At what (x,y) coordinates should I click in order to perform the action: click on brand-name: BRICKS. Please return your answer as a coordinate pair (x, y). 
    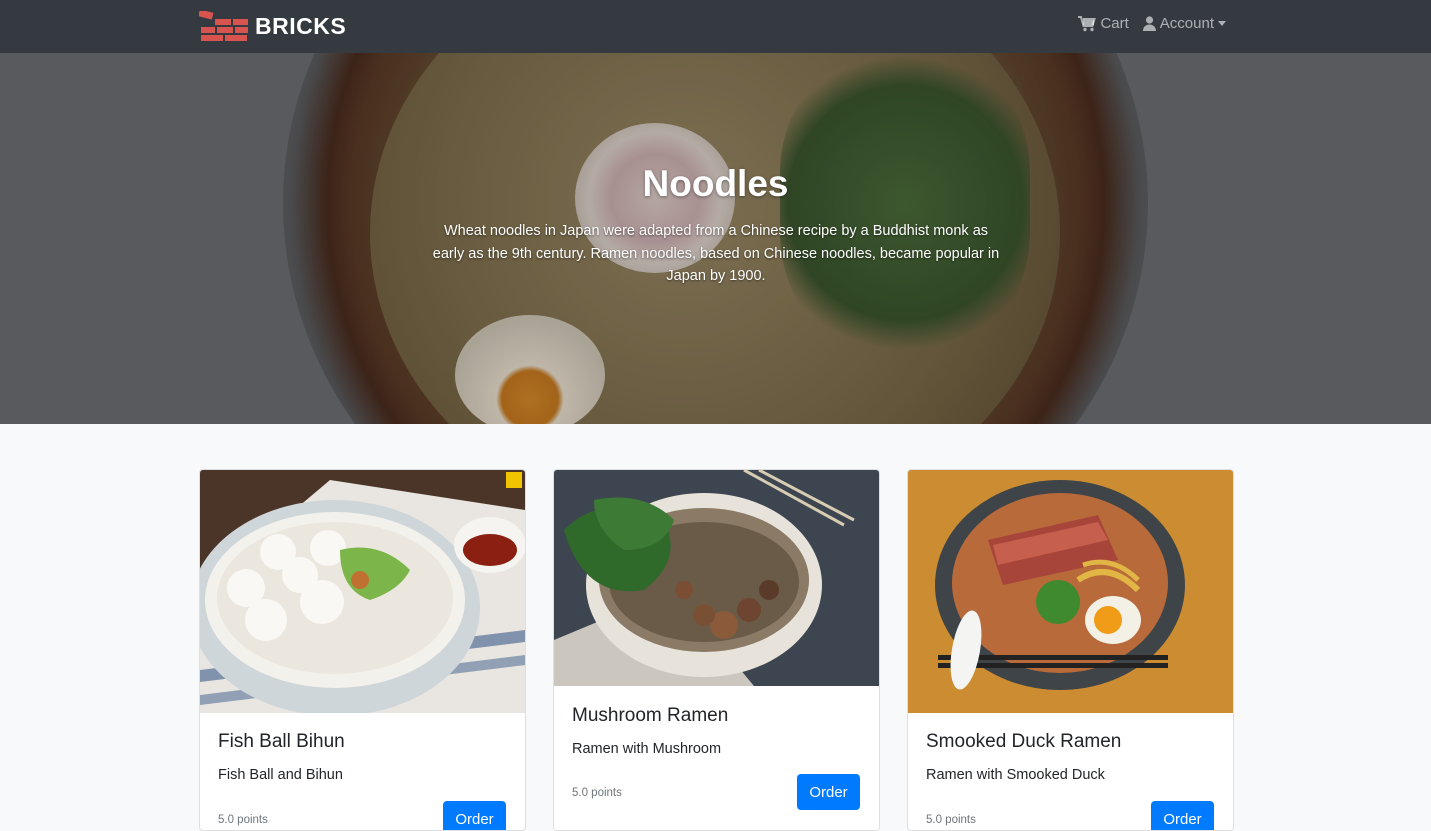
    Looking at the image, I should click on (301, 26).